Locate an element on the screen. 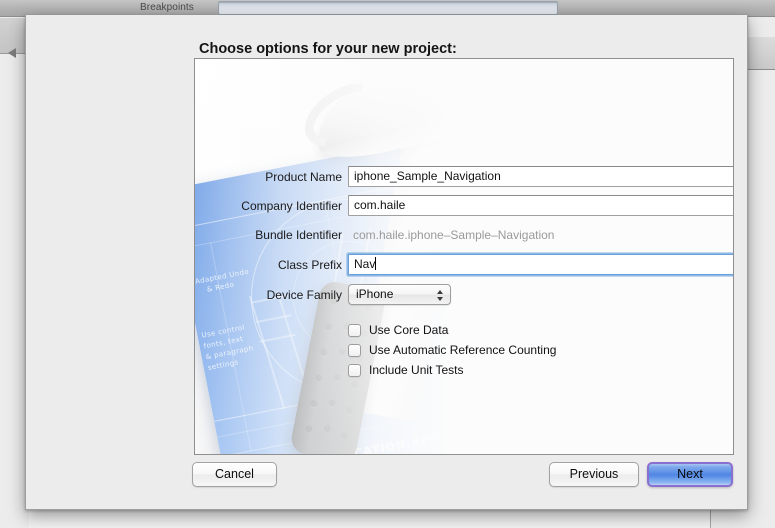 The height and width of the screenshot is (528, 775). device-family-label: Device Family is located at coordinates (304, 295).